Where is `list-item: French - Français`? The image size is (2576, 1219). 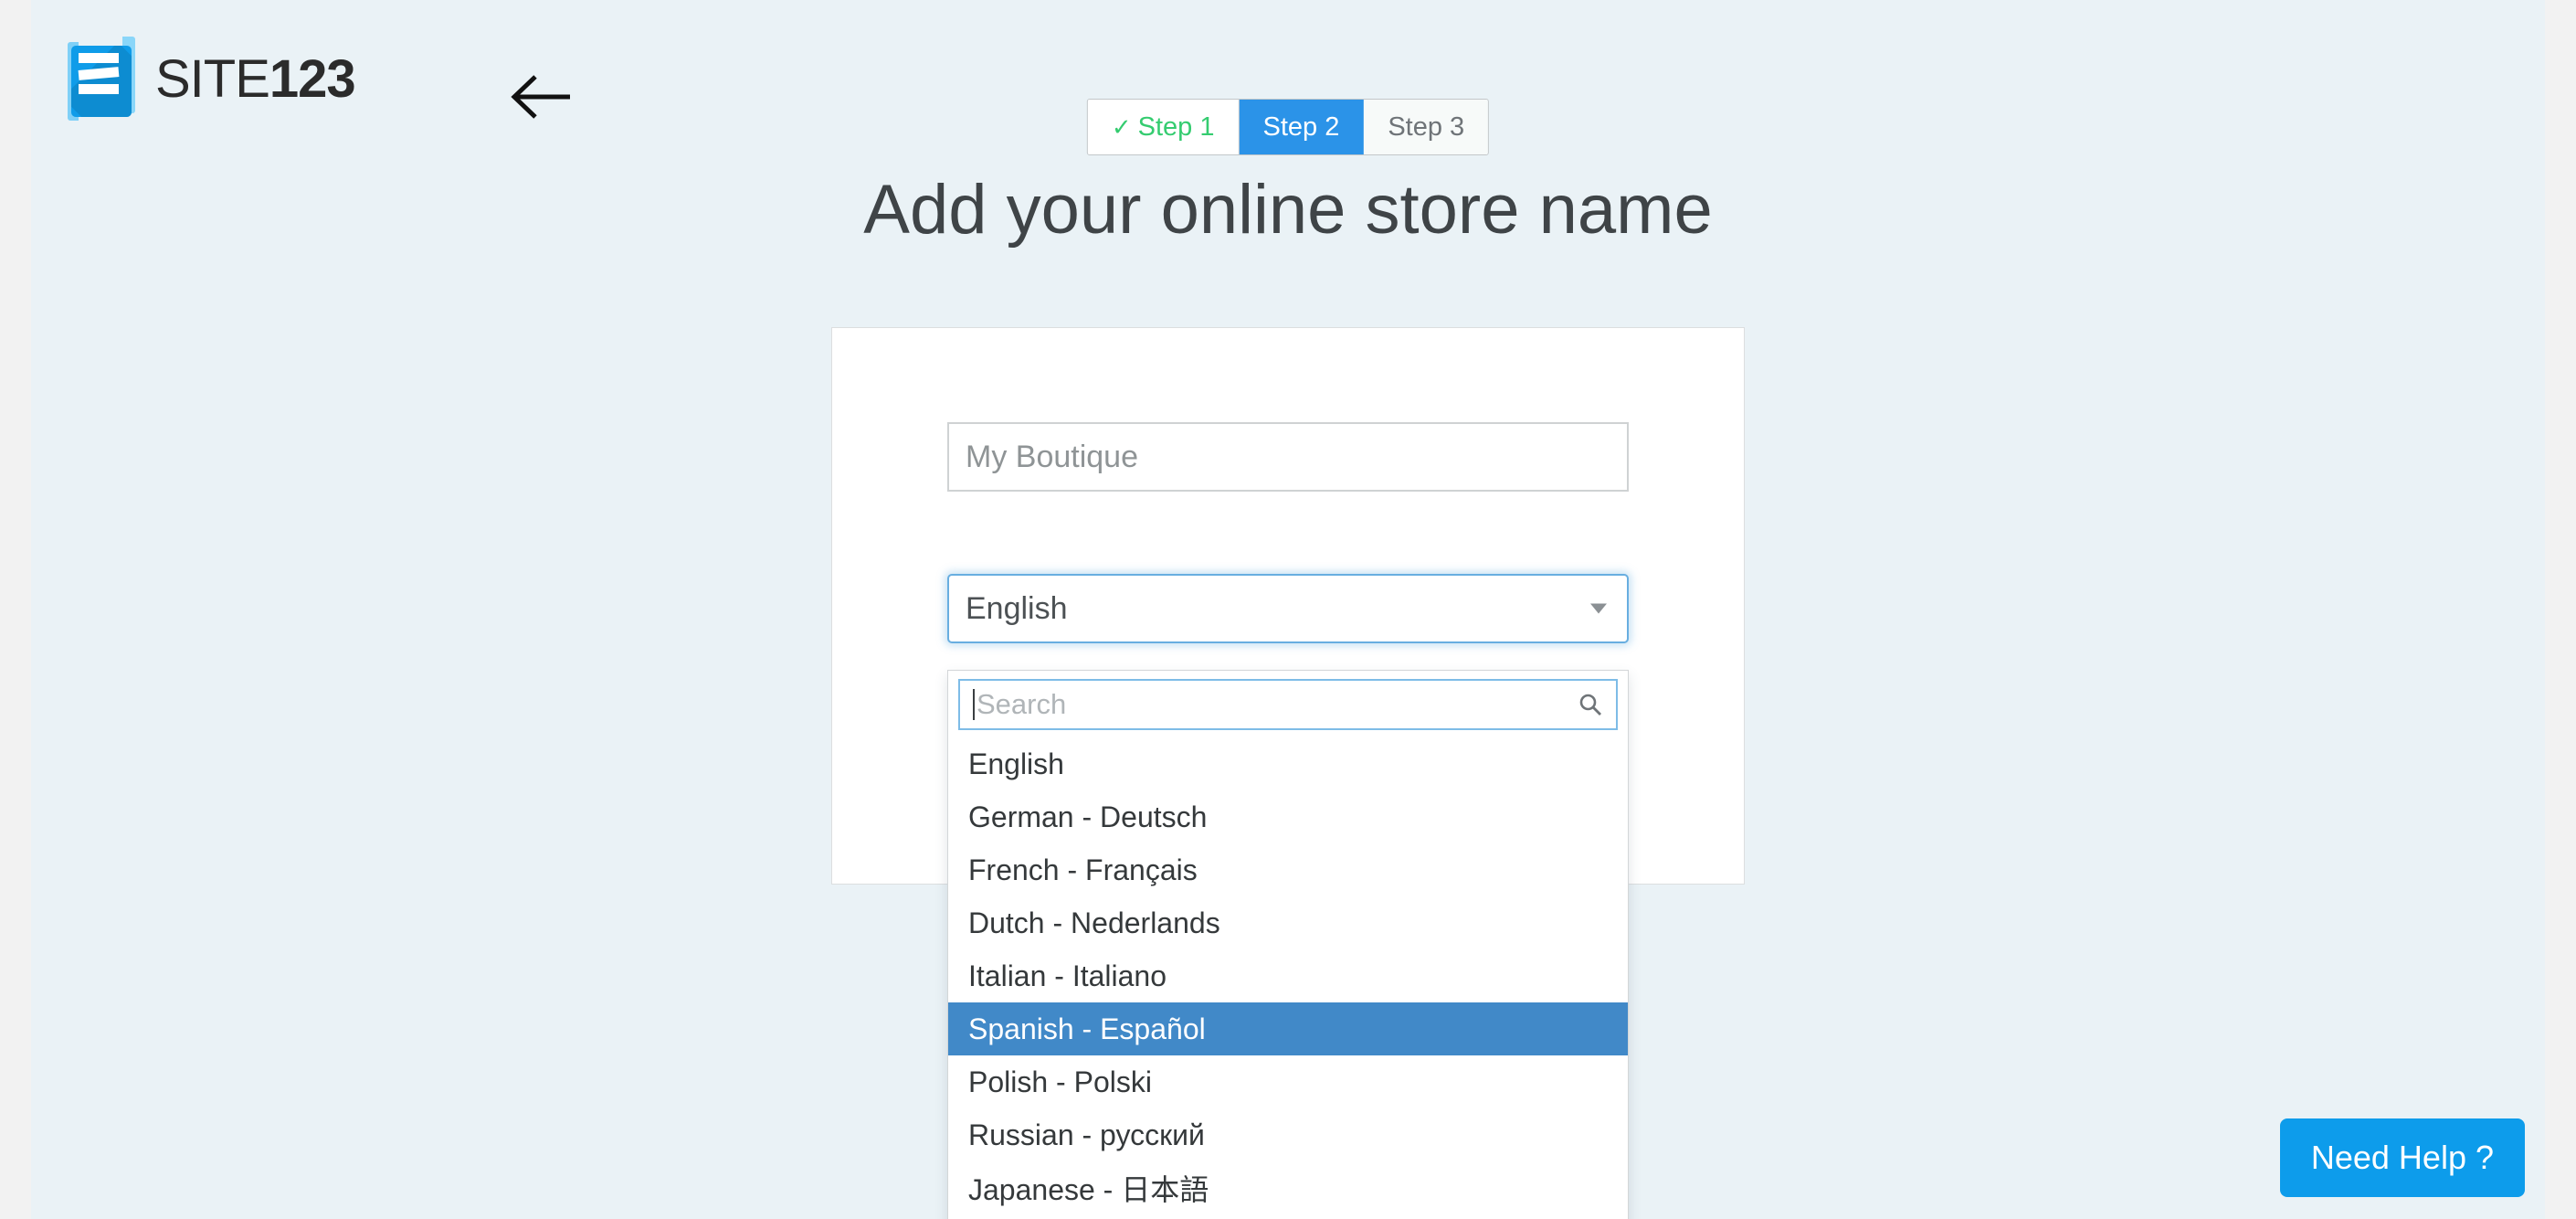 list-item: French - Français is located at coordinates (1288, 869).